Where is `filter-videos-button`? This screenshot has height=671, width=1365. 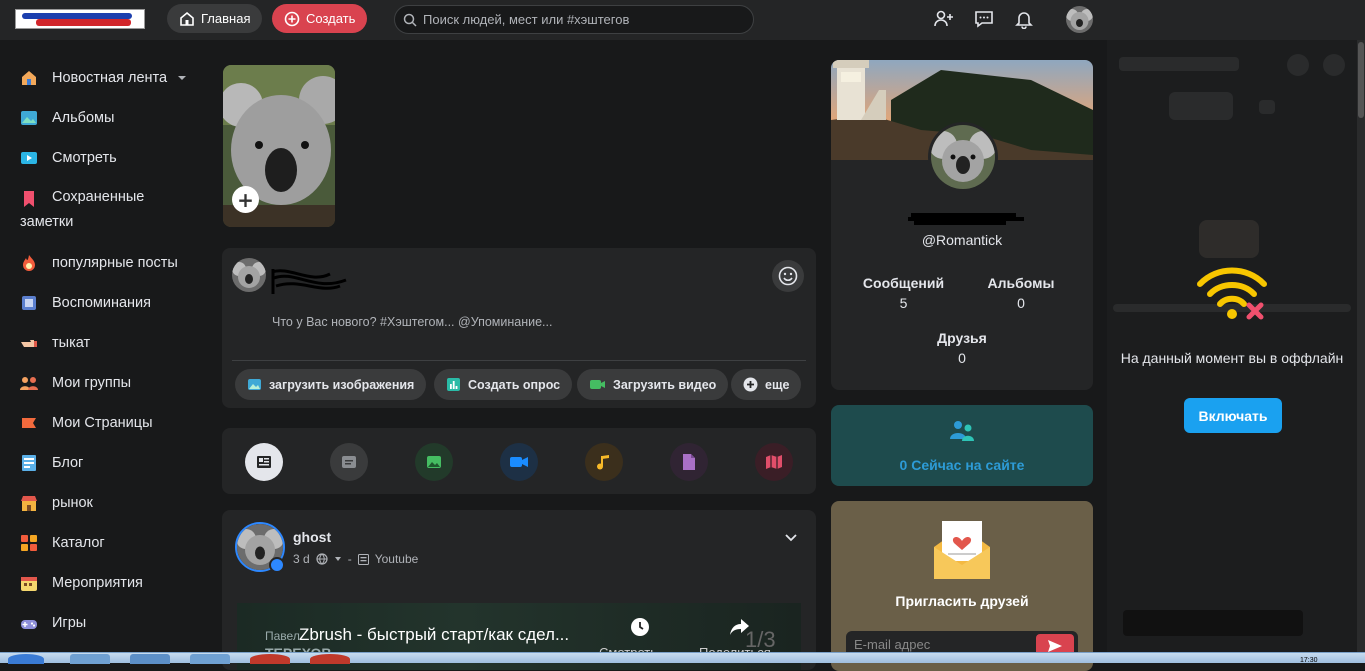
filter-videos-button is located at coordinates (519, 462).